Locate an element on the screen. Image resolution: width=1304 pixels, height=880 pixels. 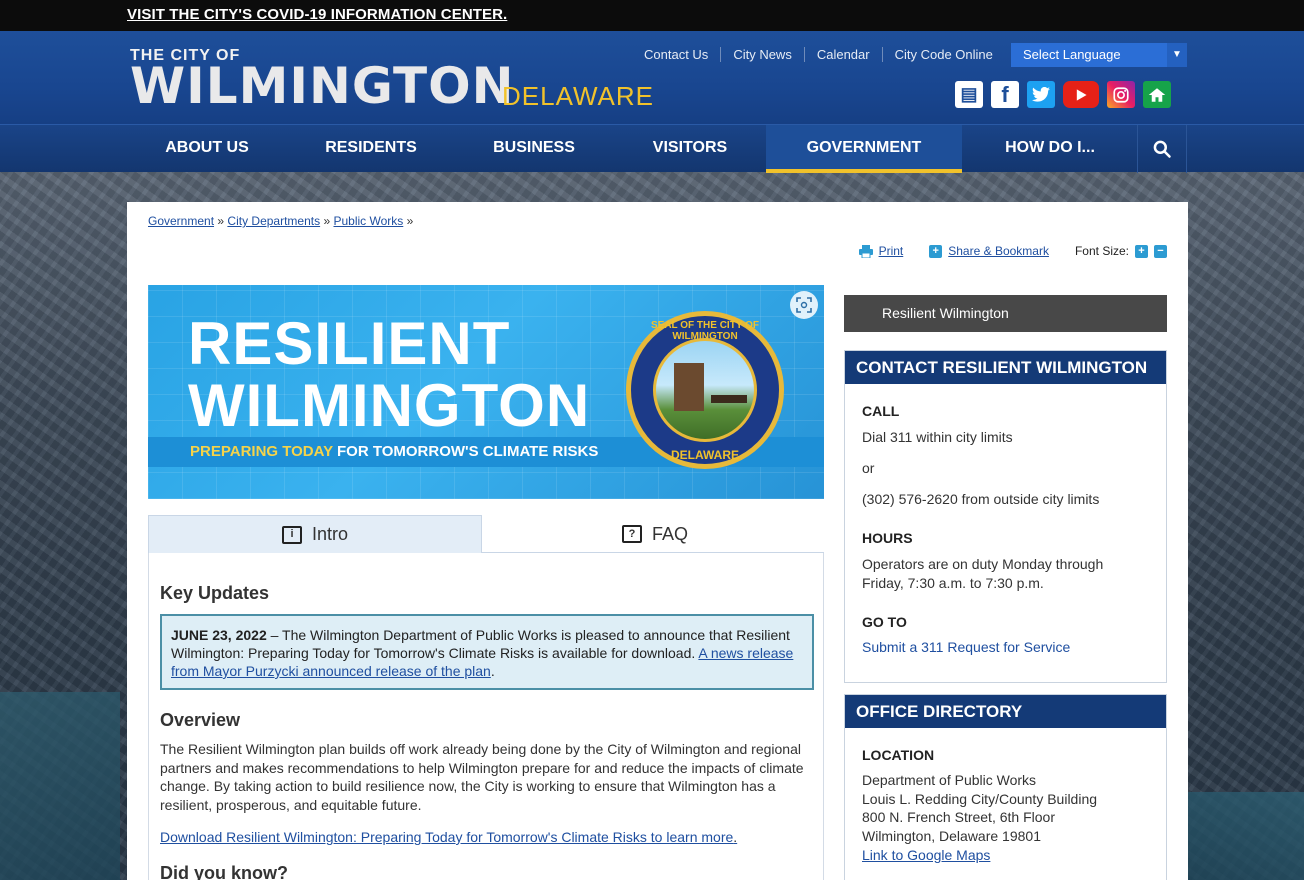
call-local: Dial 311 within city limits is located at coordinates (937, 437).